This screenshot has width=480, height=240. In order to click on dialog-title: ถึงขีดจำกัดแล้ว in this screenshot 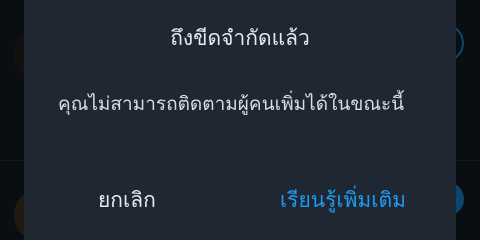, I will do `click(240, 38)`.